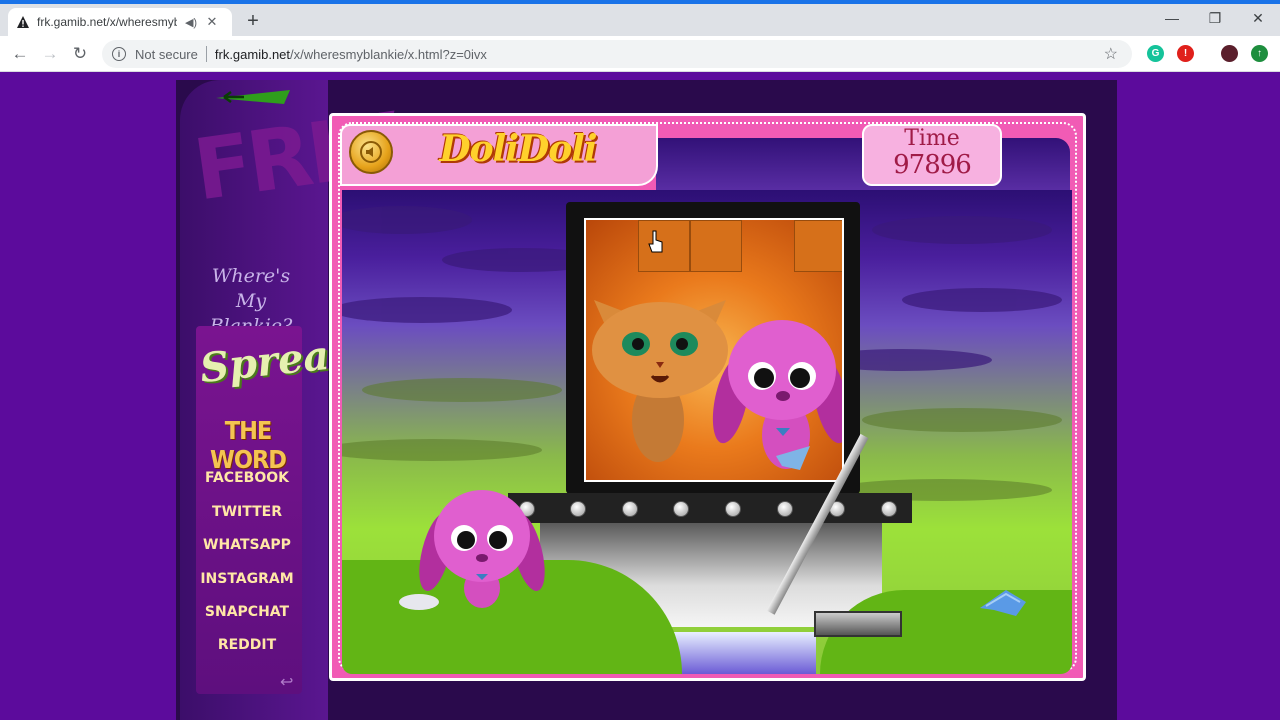 Image resolution: width=1280 pixels, height=720 pixels. I want to click on grammarly-extension-icon: G, so click(1155, 53).